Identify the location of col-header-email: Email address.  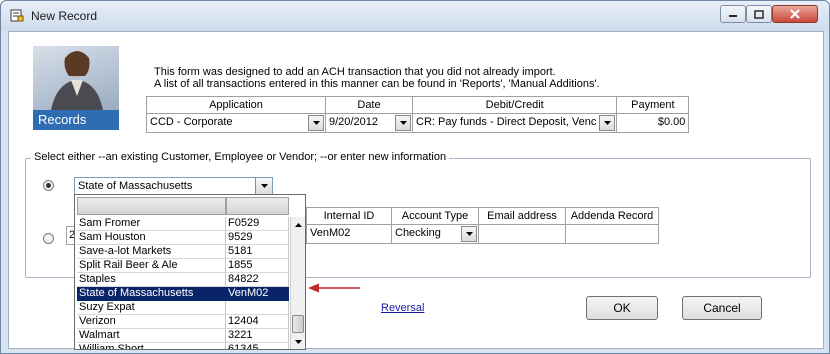
(522, 216).